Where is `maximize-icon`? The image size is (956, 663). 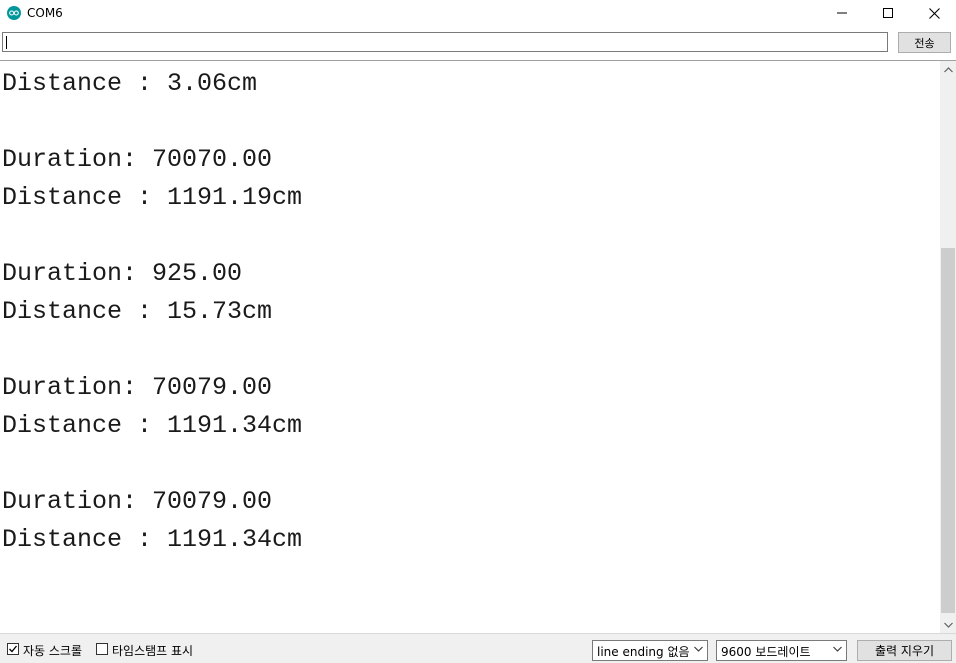
maximize-icon is located at coordinates (888, 13).